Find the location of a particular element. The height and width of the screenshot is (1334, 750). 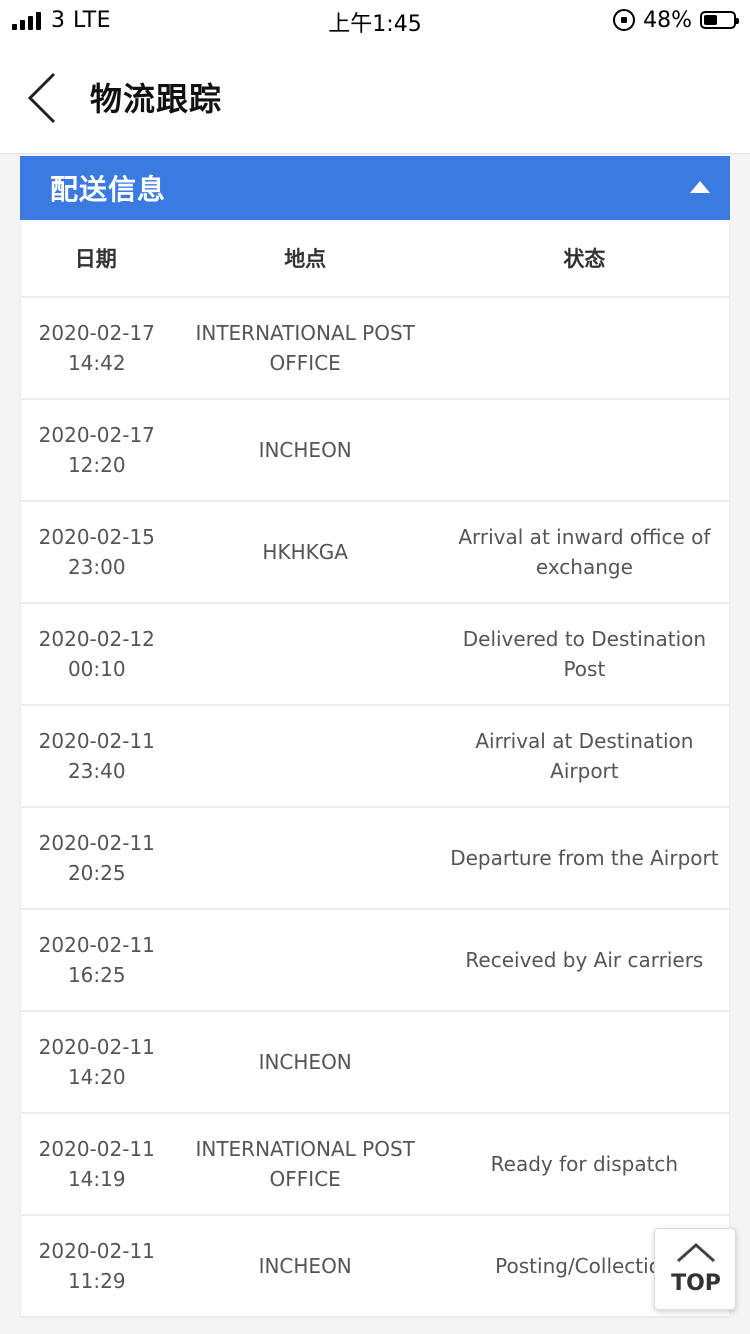

column-header-location: 地点 is located at coordinates (305, 259).